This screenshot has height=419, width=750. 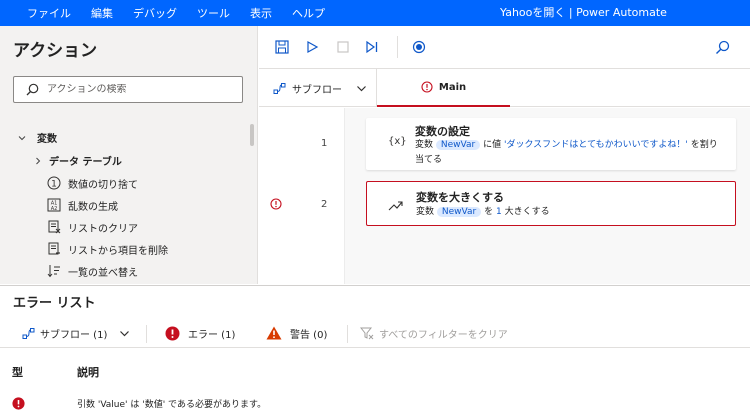 What do you see at coordinates (54, 249) in the screenshot?
I see `remove-item-icon` at bounding box center [54, 249].